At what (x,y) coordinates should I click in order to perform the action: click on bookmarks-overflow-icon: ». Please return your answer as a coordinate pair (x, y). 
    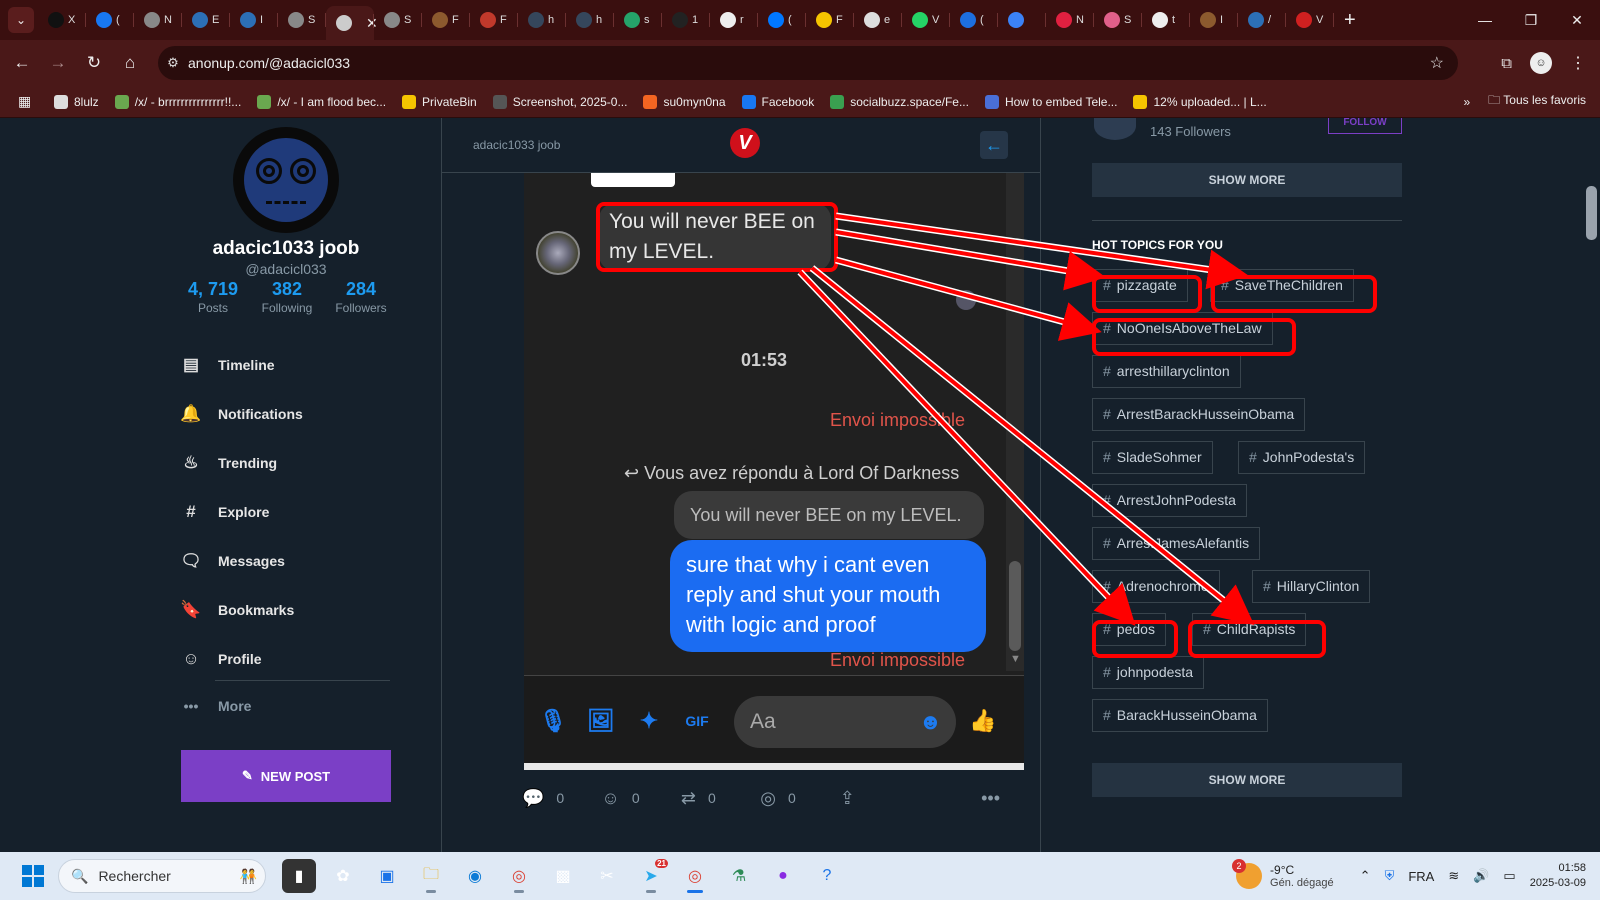
    Looking at the image, I should click on (1466, 102).